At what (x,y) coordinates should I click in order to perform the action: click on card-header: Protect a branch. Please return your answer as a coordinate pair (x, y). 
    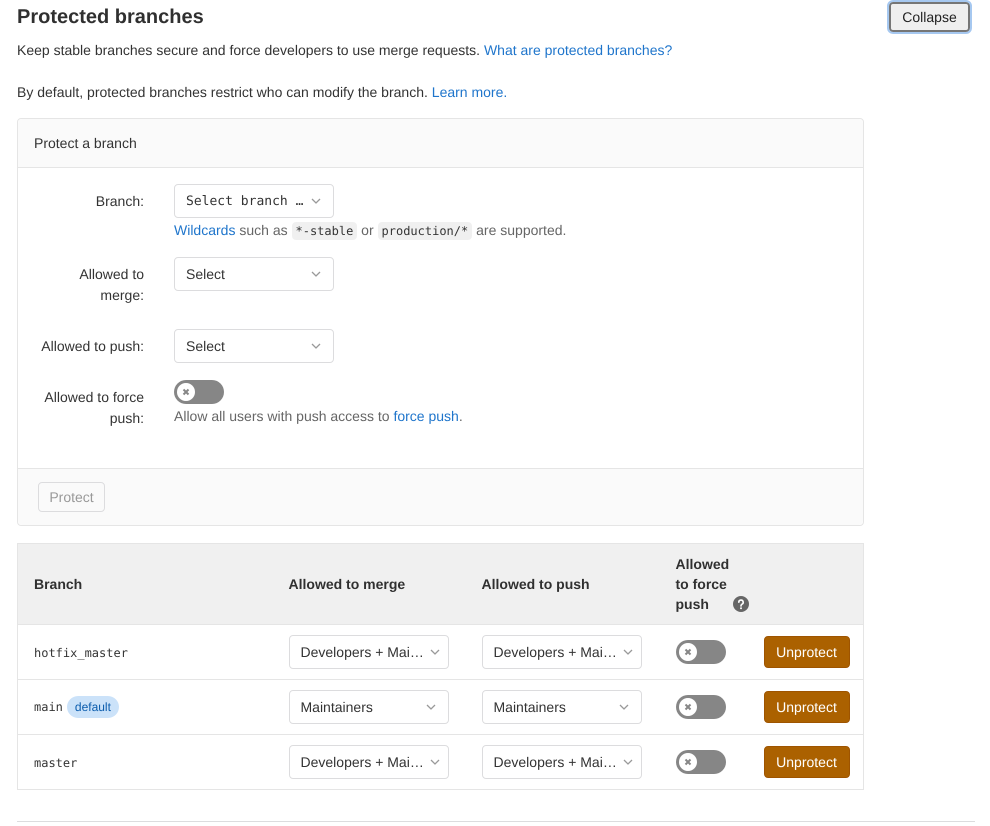
    Looking at the image, I should click on (440, 143).